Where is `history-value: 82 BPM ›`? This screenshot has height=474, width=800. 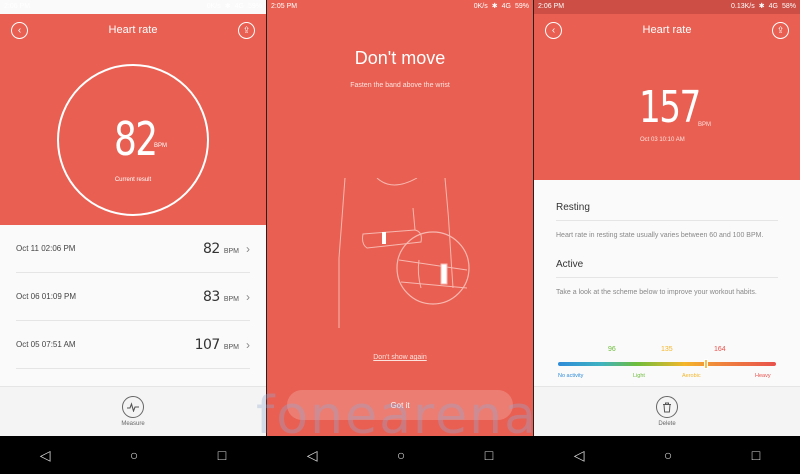 history-value: 82 BPM › is located at coordinates (226, 249).